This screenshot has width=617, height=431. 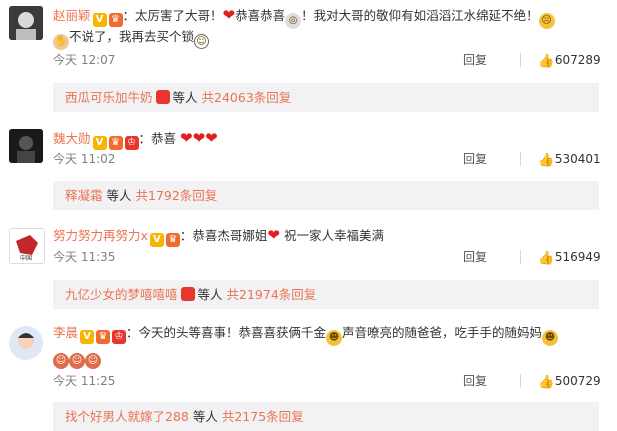 I want to click on like-count: 516949, so click(x=577, y=257).